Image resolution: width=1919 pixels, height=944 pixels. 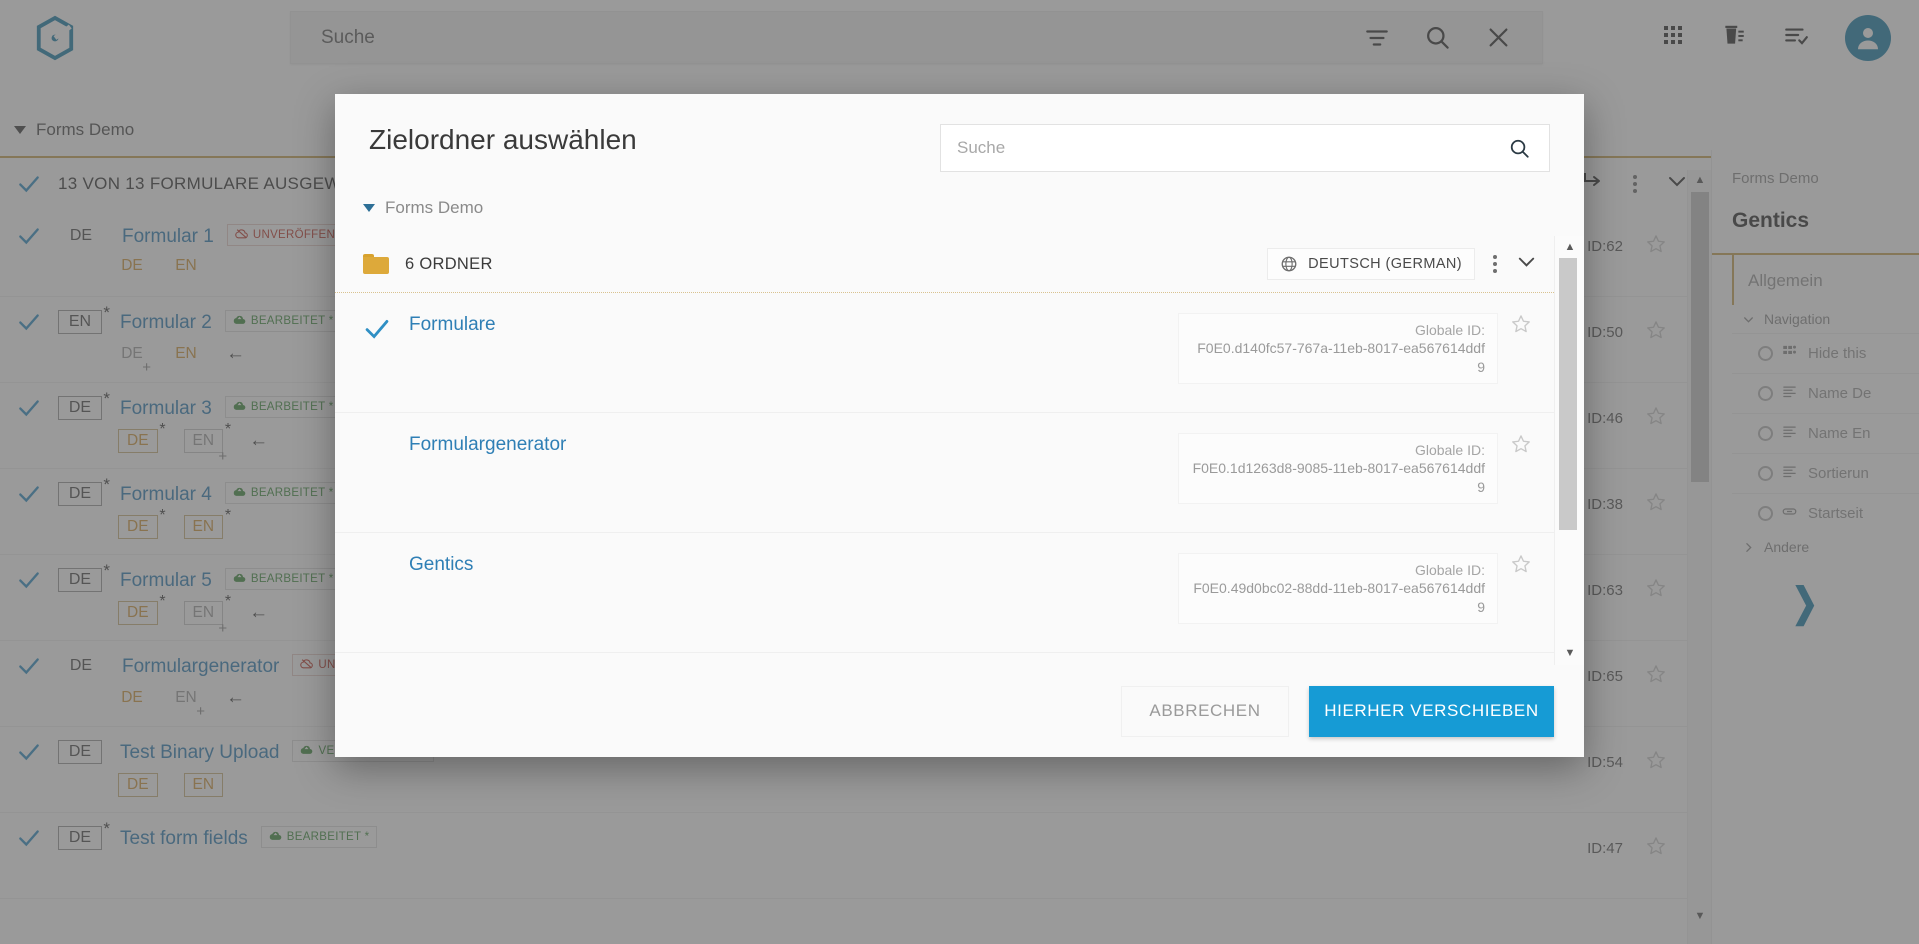 I want to click on cancel-button: ABBRECHEN, so click(x=1205, y=711).